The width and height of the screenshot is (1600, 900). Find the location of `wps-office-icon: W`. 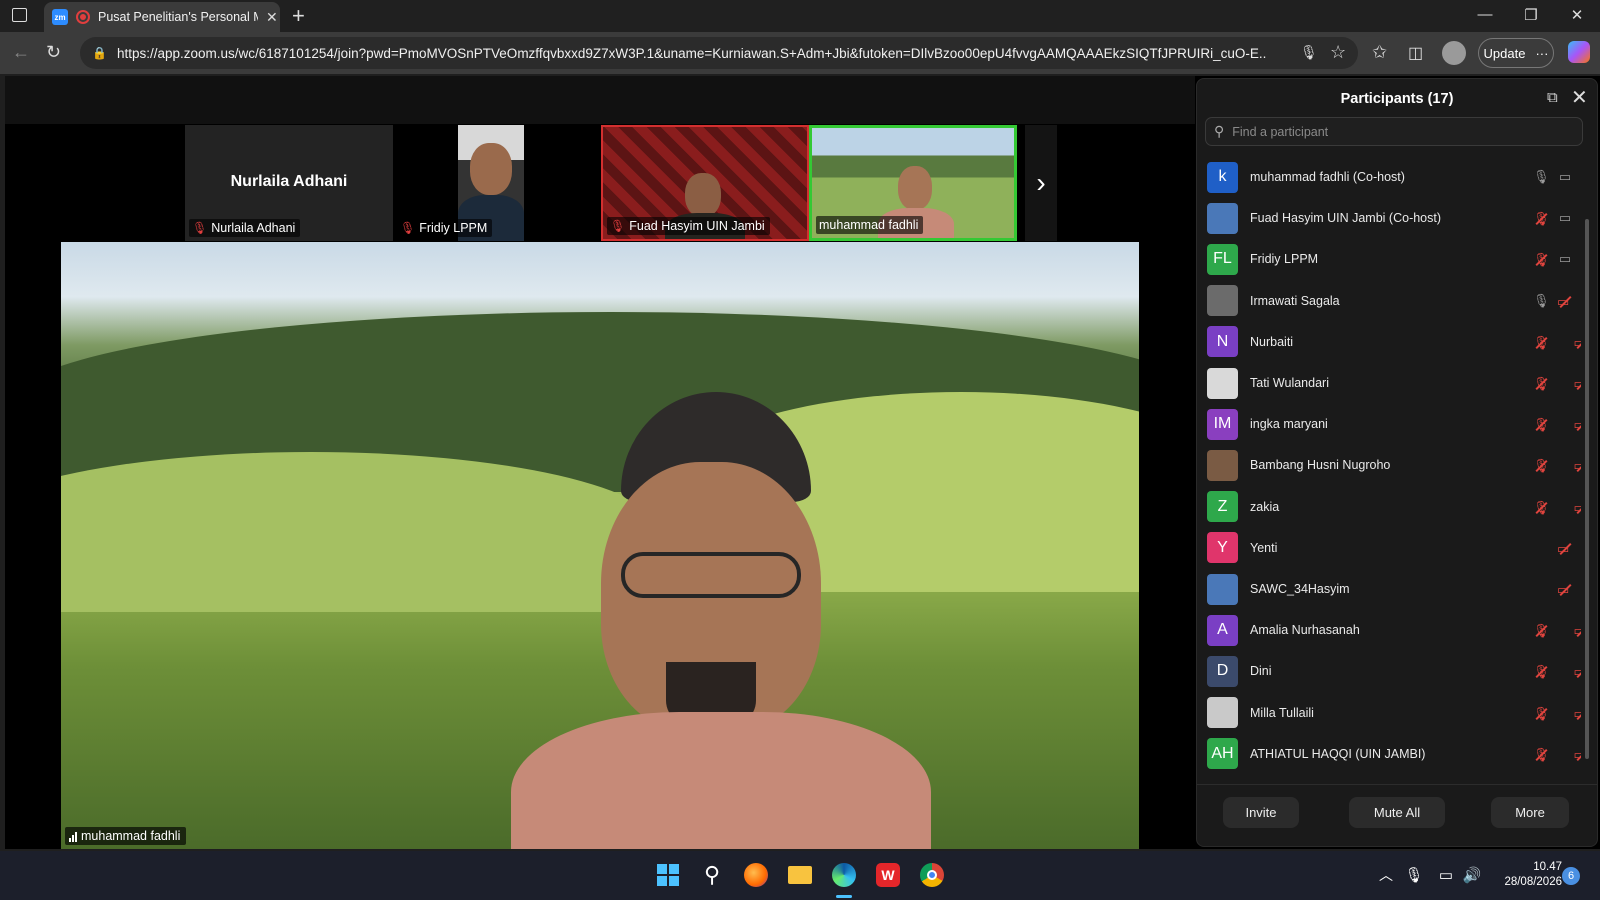

wps-office-icon: W is located at coordinates (888, 875).